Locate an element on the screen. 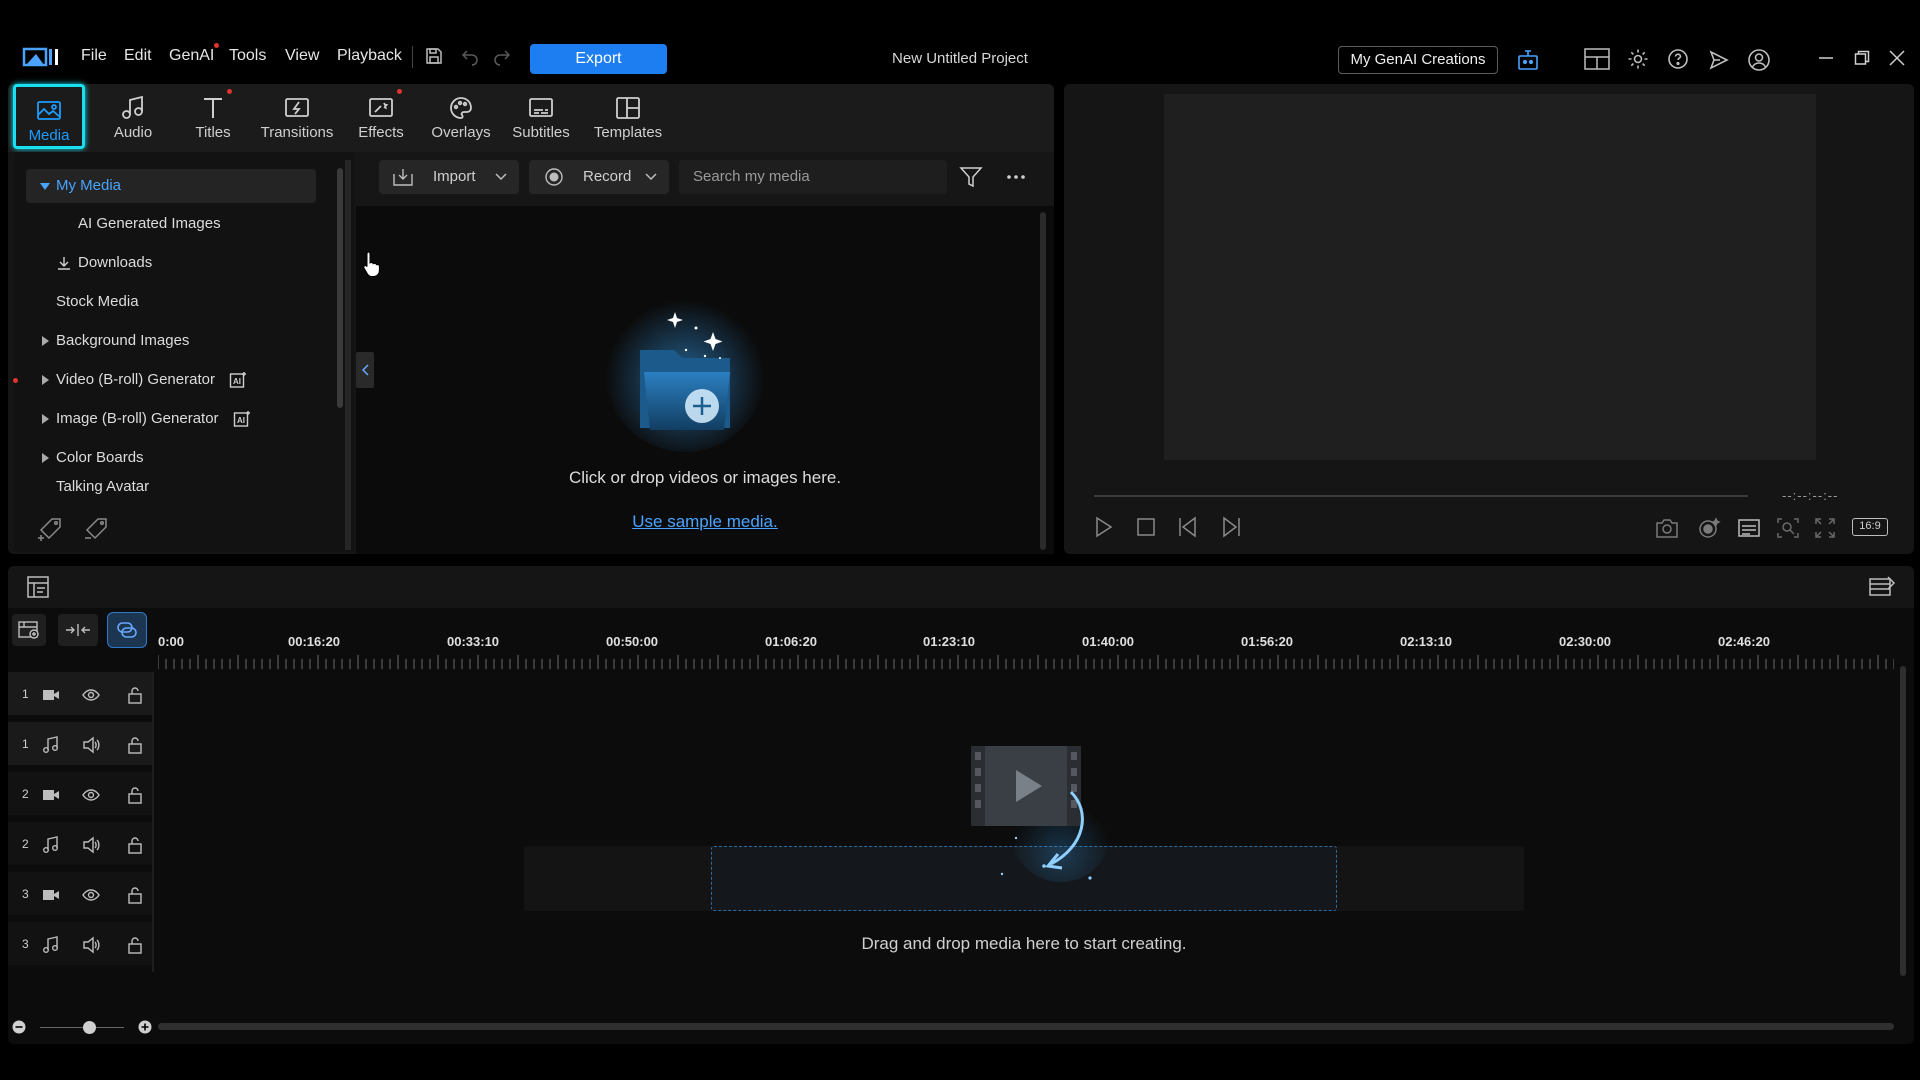 Image resolution: width=1920 pixels, height=1080 pixels. add-track-button is located at coordinates (29, 630).